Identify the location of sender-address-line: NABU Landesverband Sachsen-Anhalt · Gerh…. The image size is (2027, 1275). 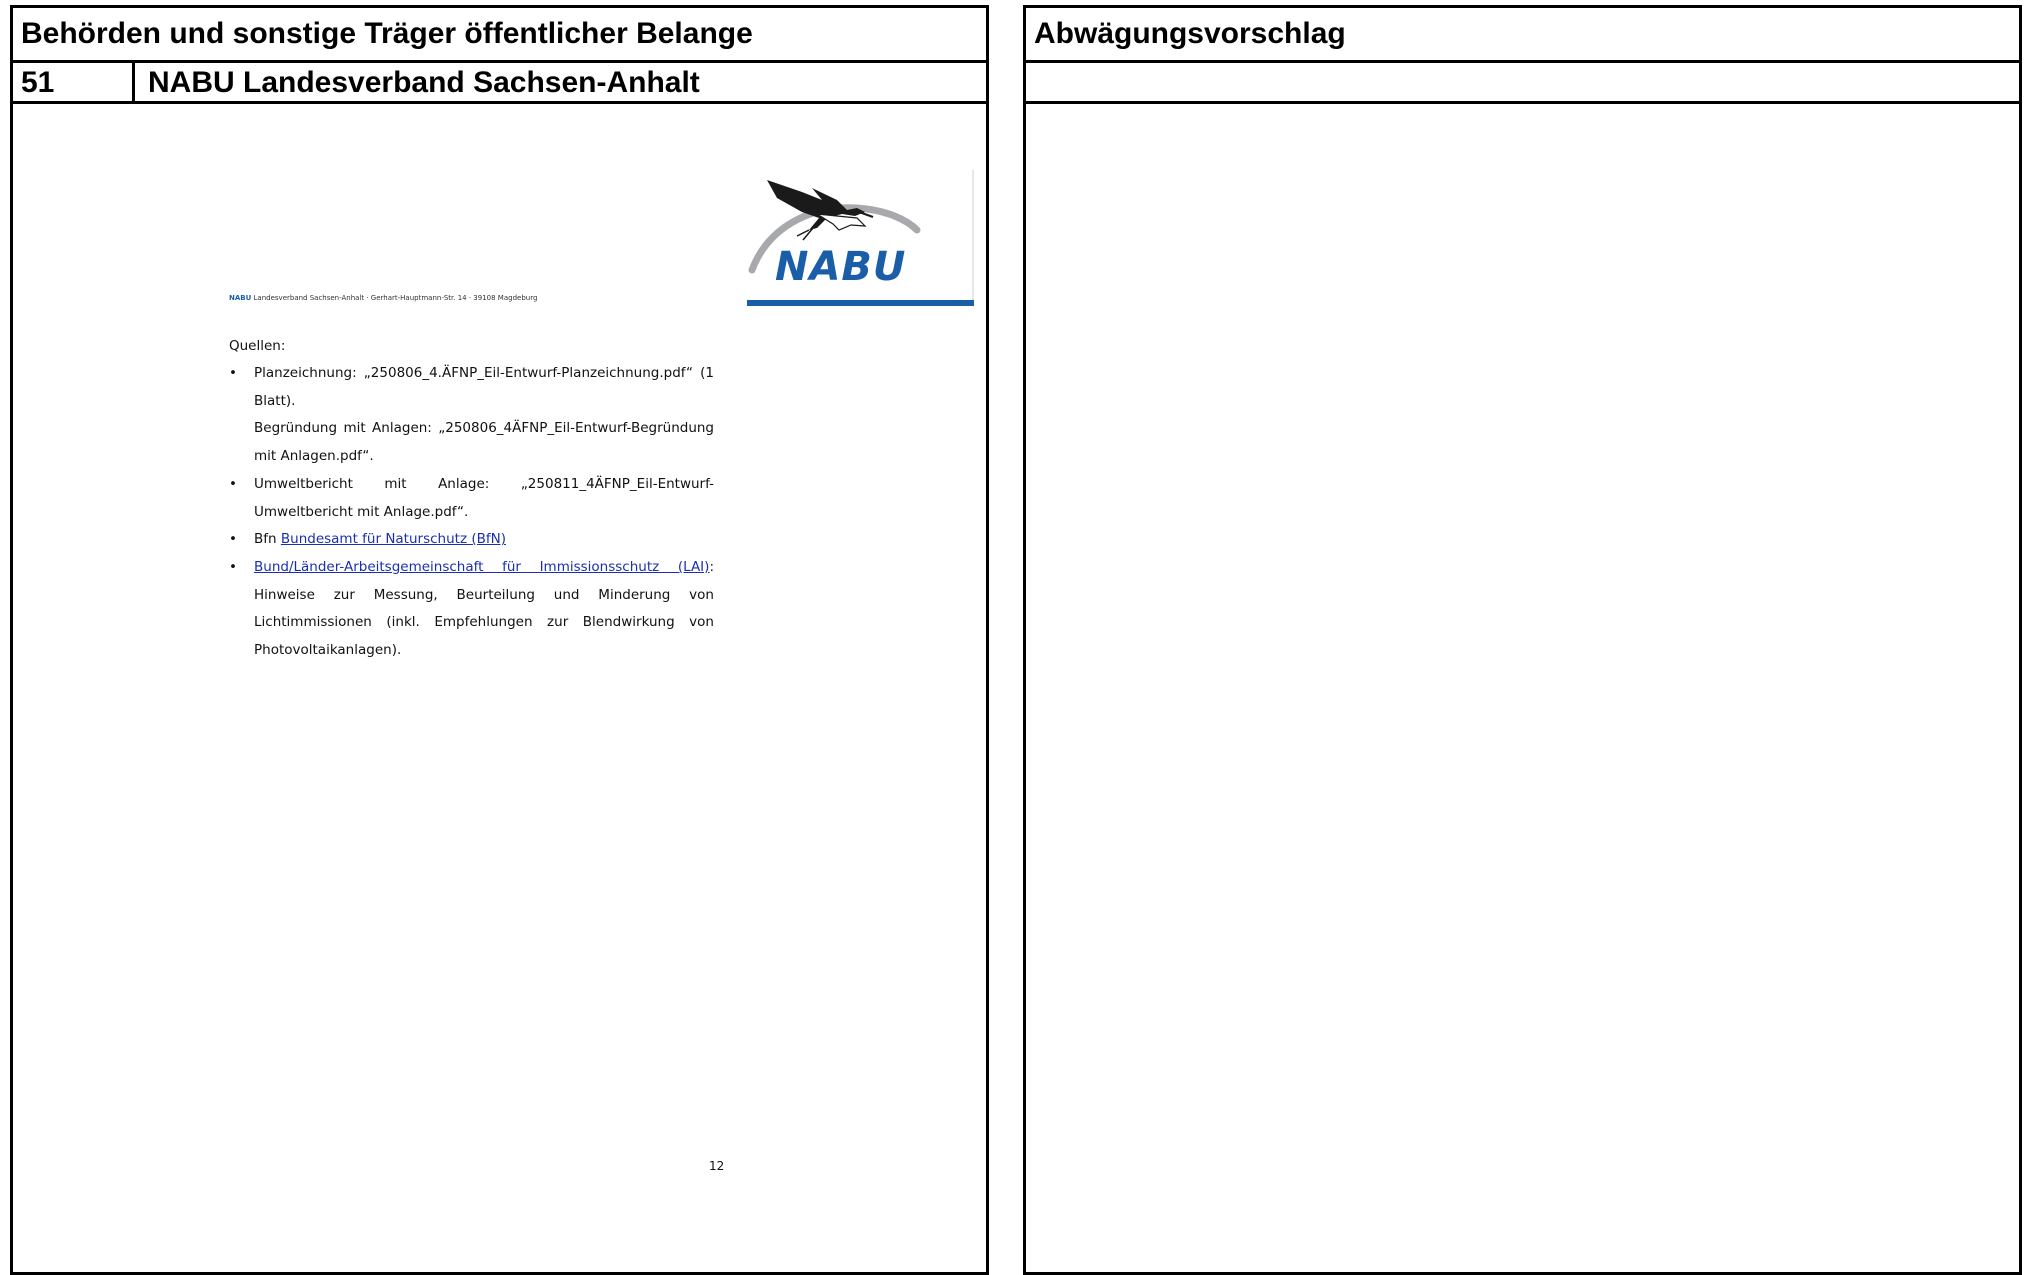
(383, 298).